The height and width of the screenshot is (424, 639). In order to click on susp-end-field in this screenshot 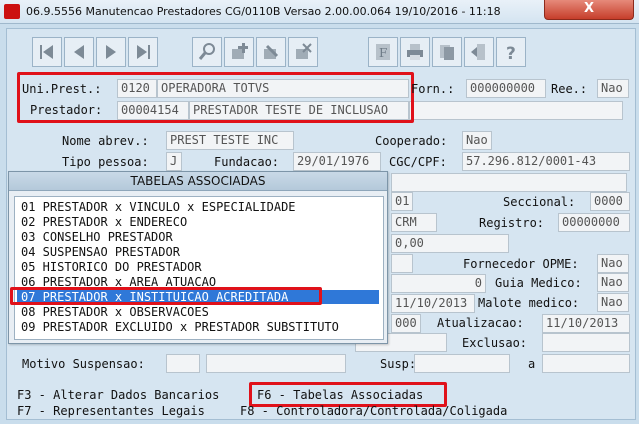, I will do `click(586, 363)`.